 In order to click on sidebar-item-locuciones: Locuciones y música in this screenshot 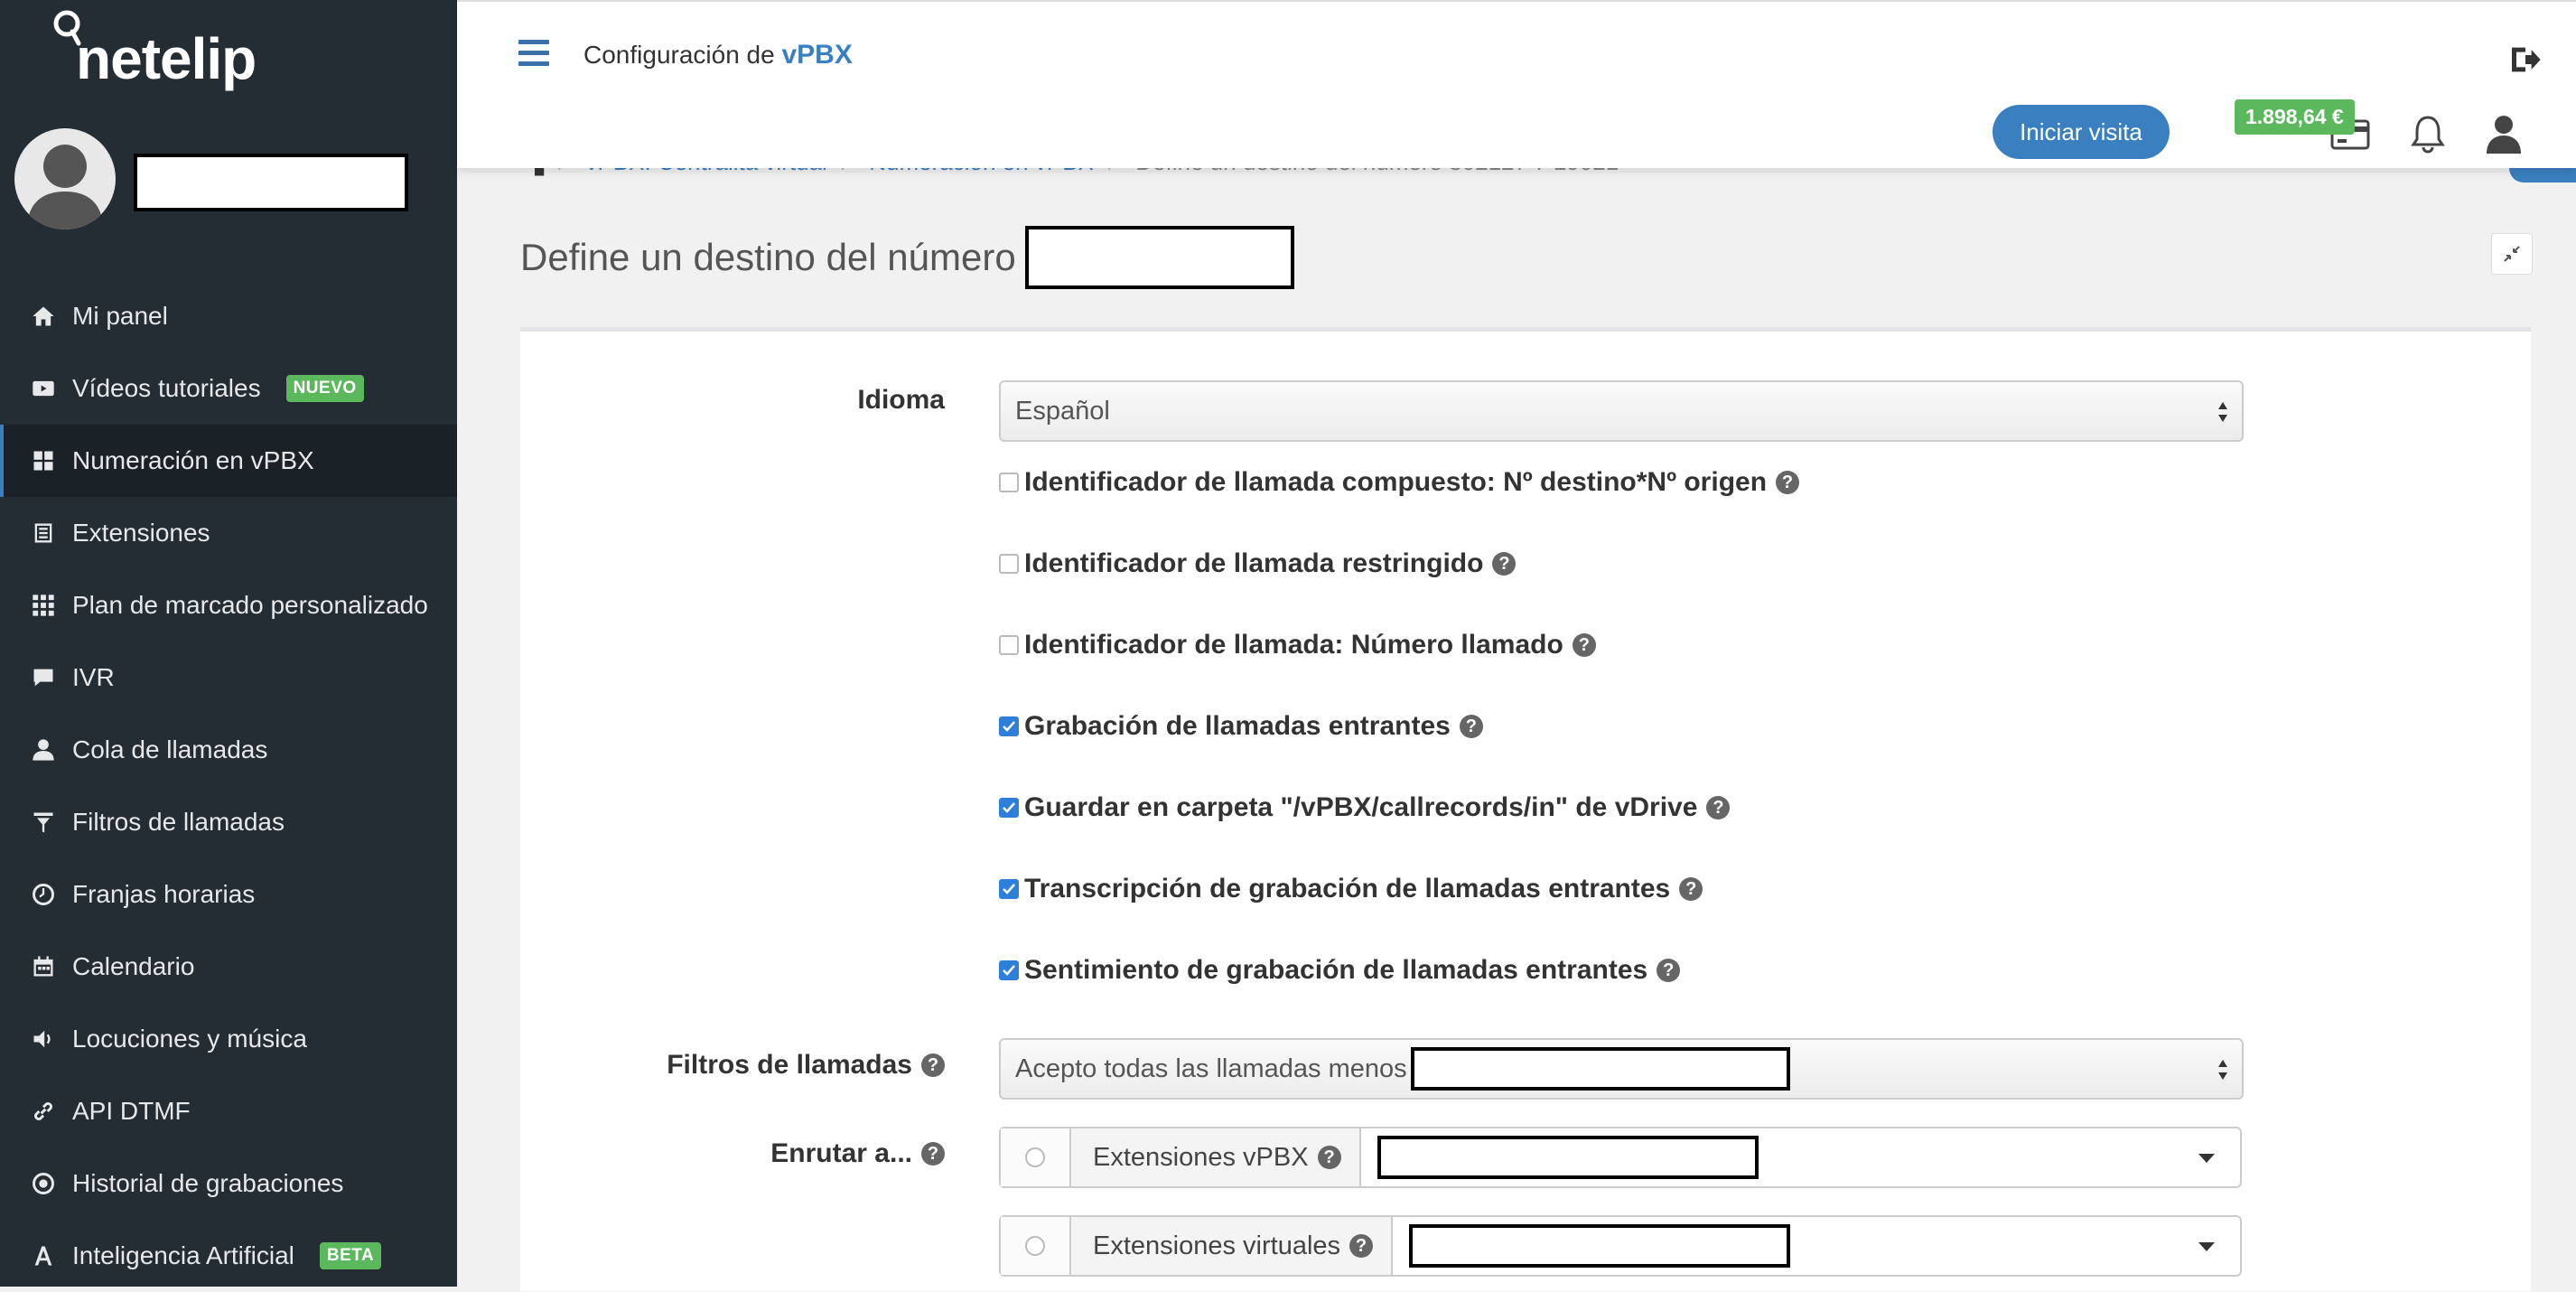, I will do `click(228, 1039)`.